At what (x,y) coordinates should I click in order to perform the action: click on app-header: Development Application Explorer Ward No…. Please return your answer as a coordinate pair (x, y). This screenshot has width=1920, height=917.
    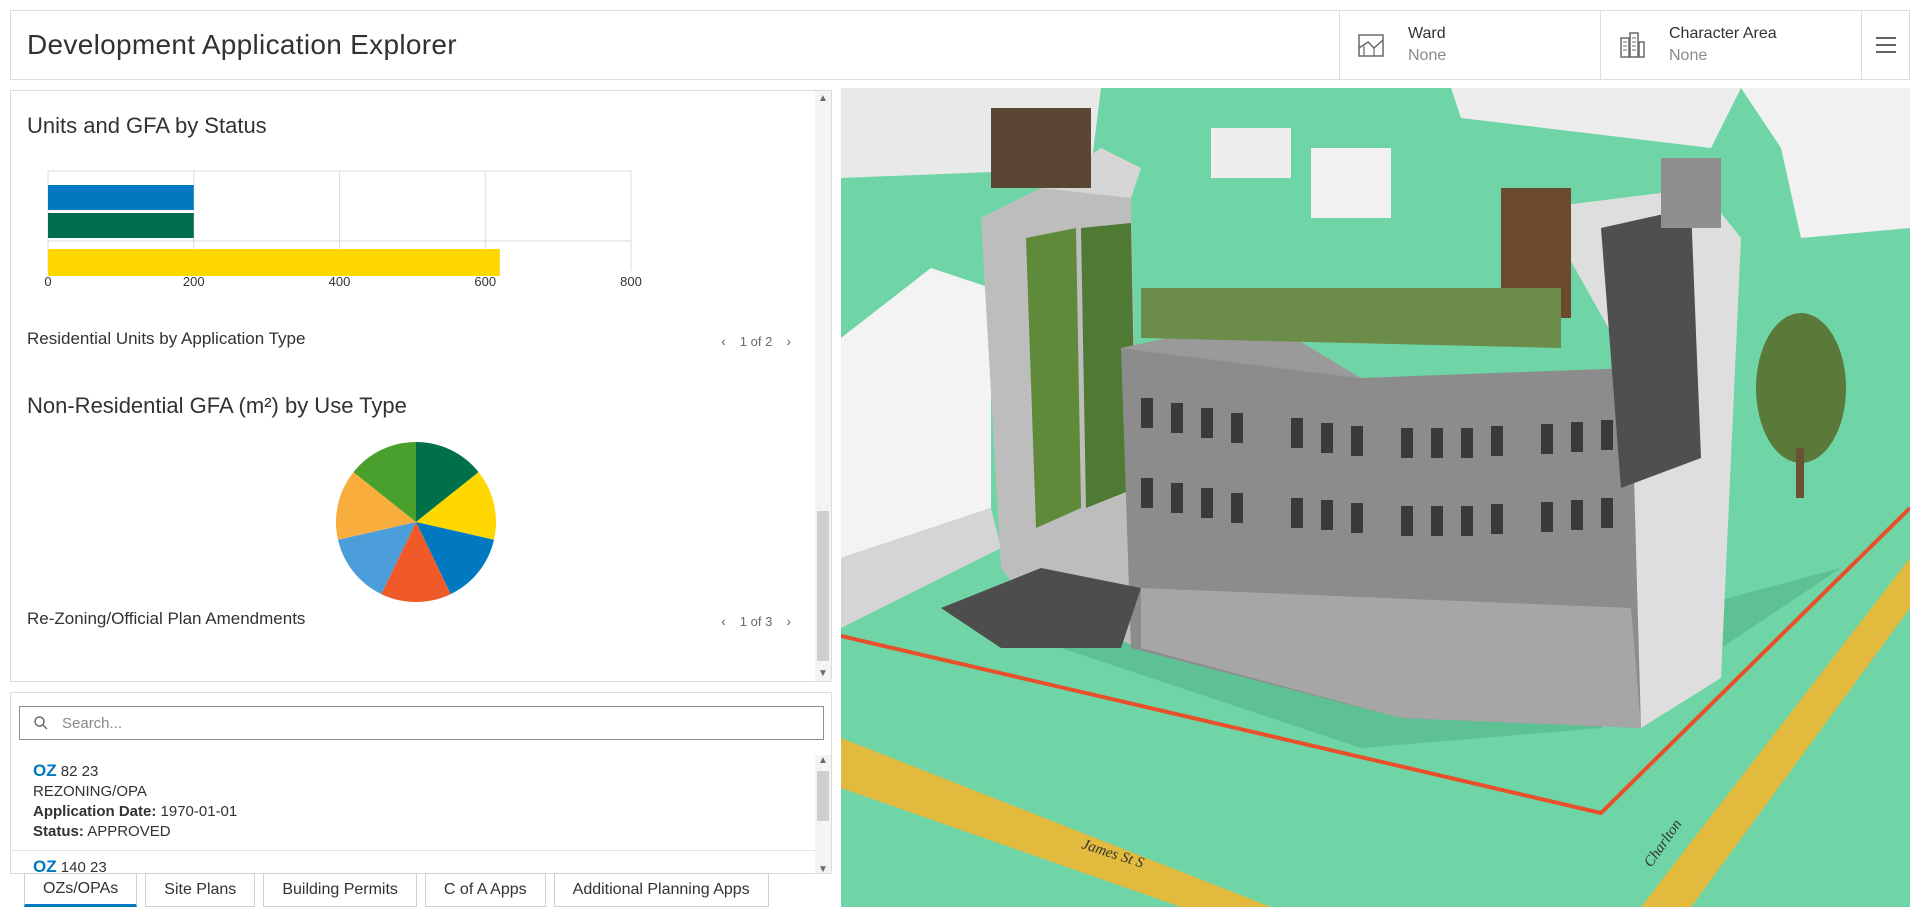
    Looking at the image, I should click on (960, 45).